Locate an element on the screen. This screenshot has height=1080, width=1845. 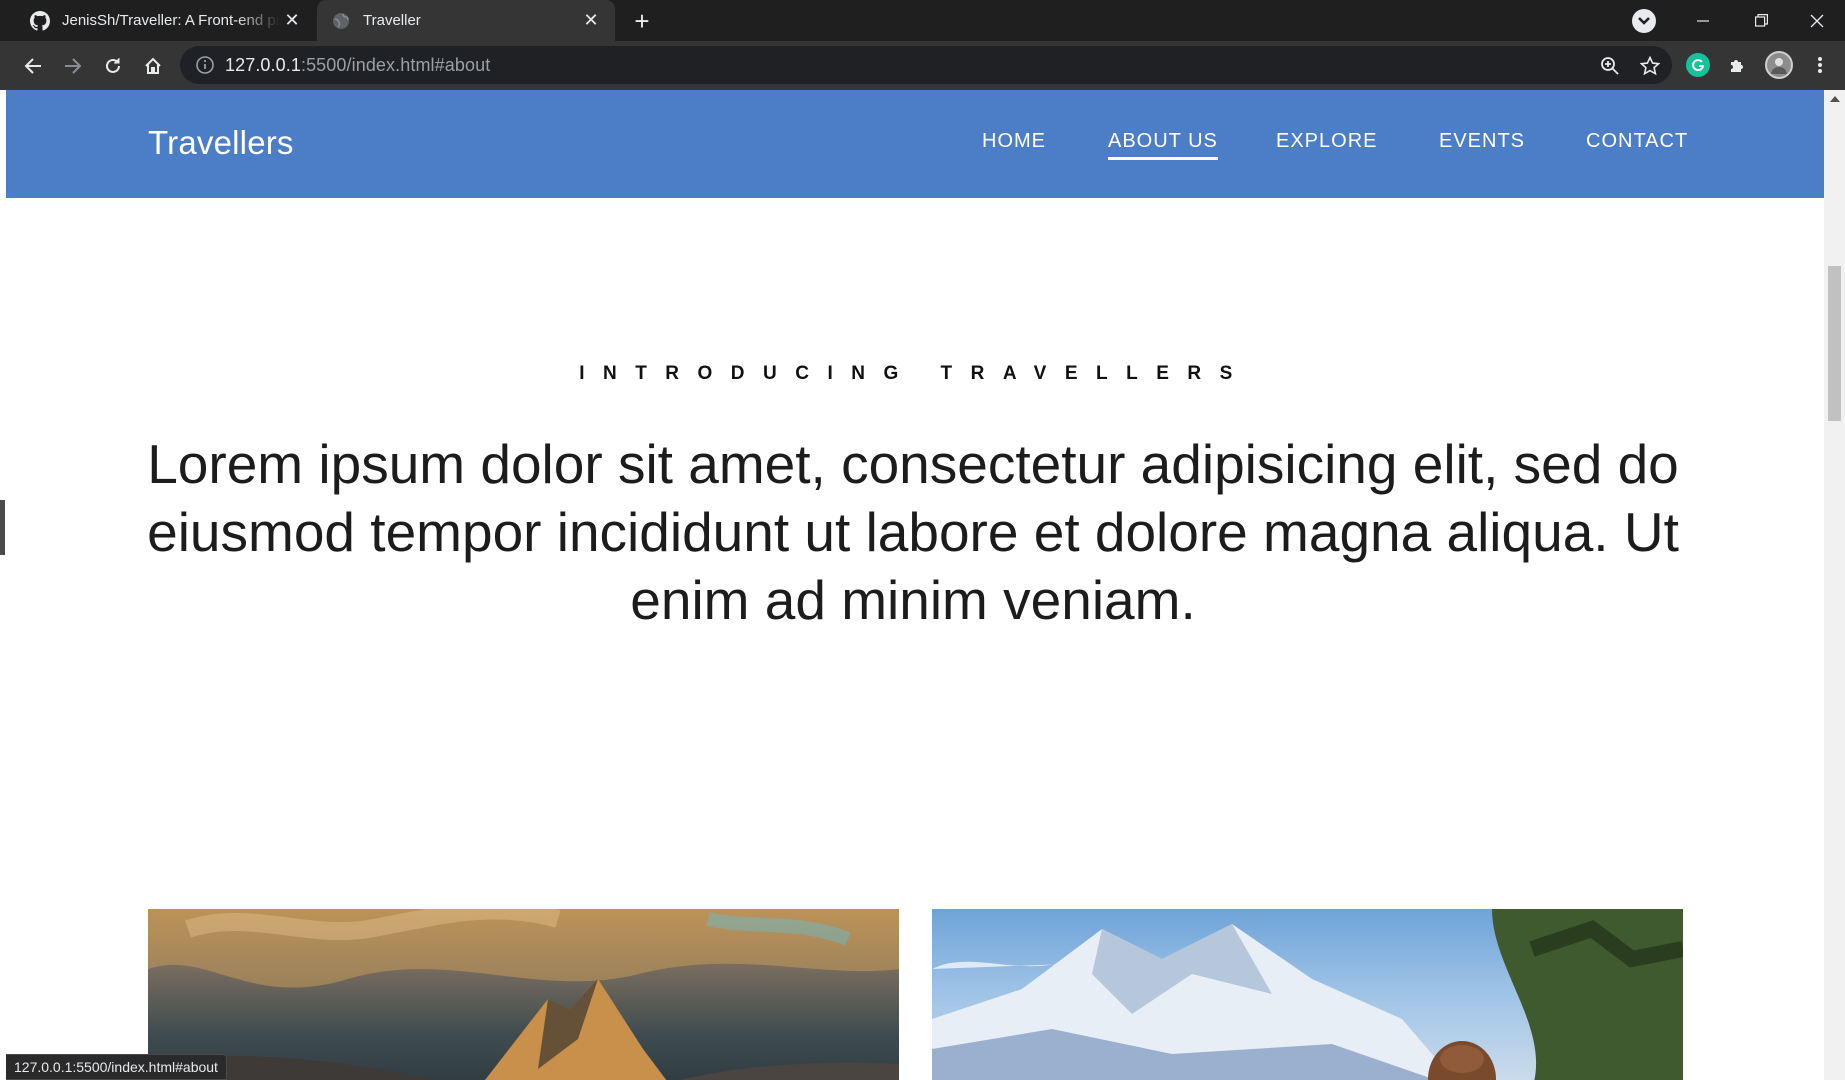
tab-github: JenisSh/Traveller: A Front-end pr ✕ is located at coordinates (162, 20).